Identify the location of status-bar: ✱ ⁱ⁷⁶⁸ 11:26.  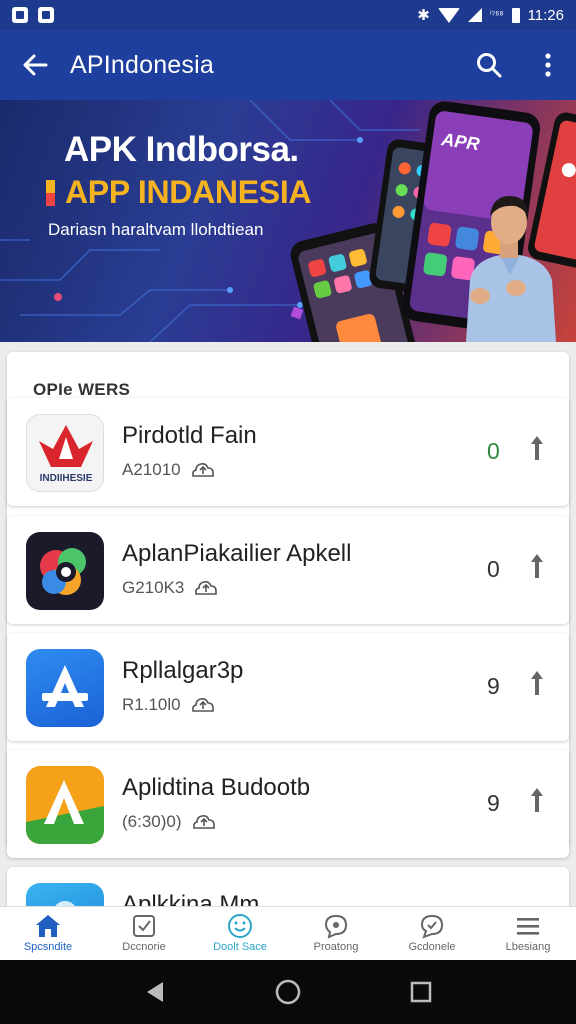
(288, 15).